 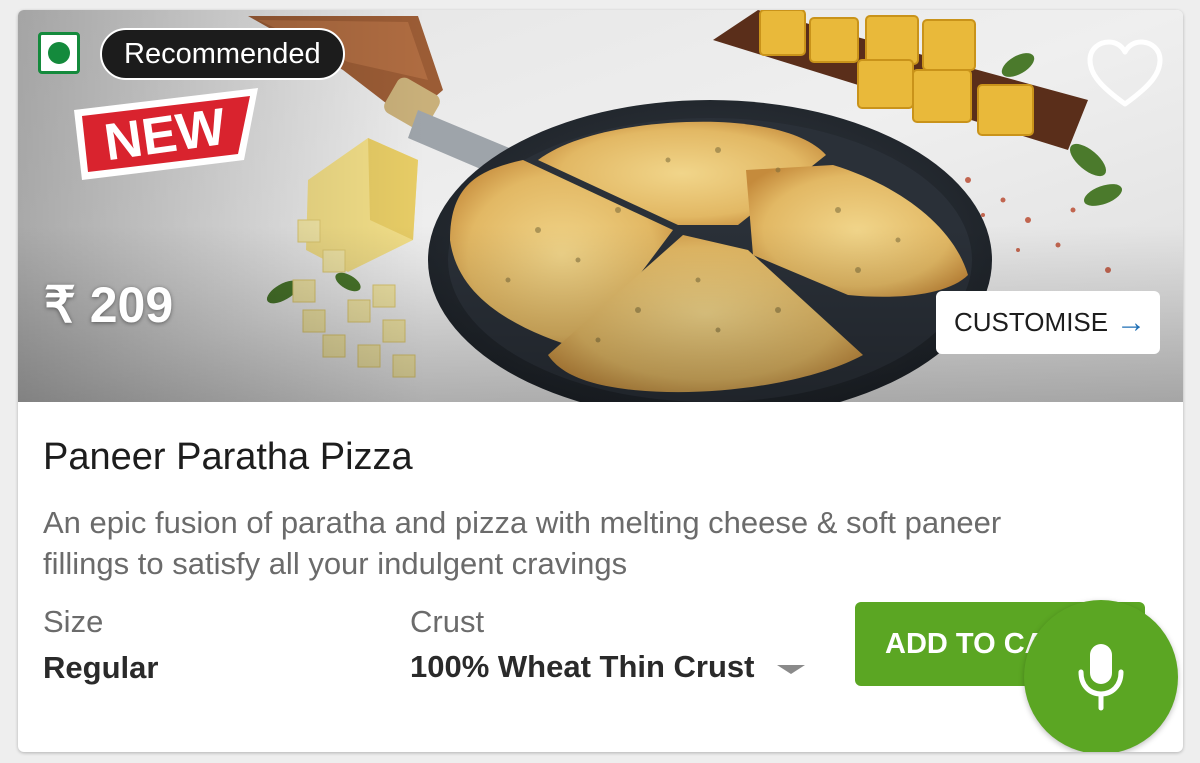 I want to click on veg-indicator-icon, so click(x=59, y=53).